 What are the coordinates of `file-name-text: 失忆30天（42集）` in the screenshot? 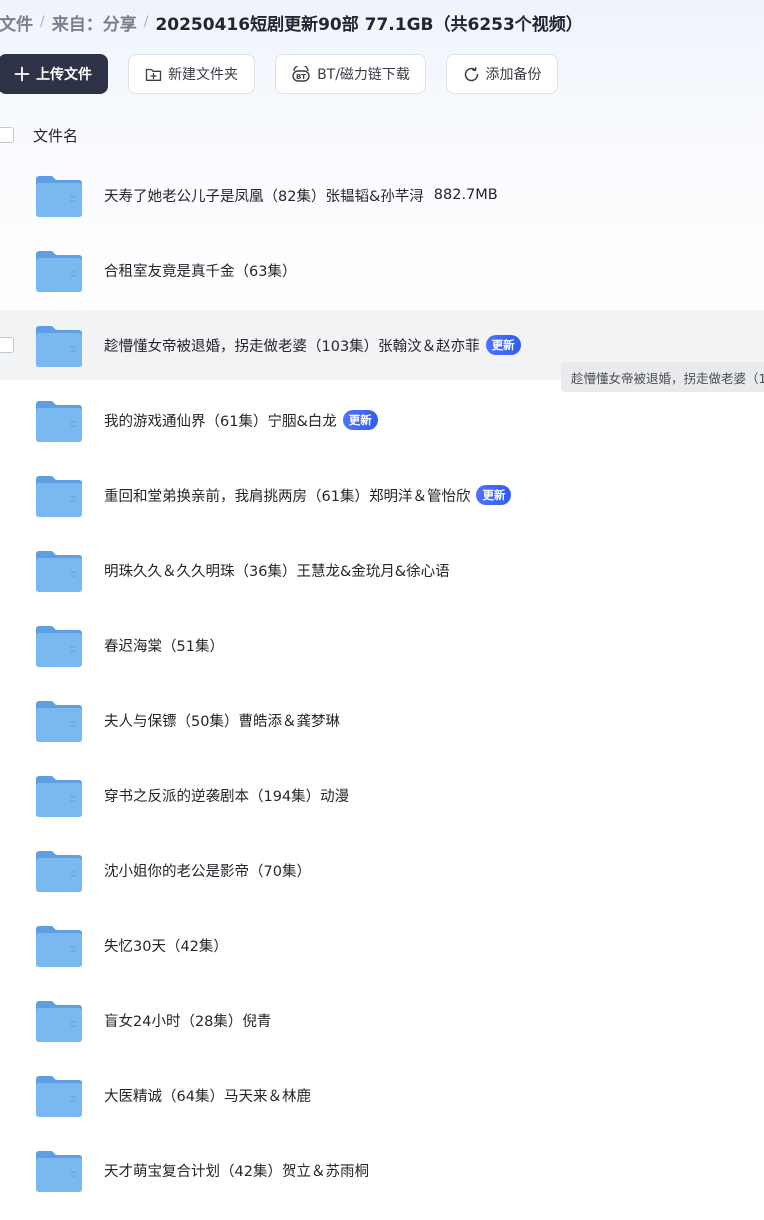 It's located at (166, 946).